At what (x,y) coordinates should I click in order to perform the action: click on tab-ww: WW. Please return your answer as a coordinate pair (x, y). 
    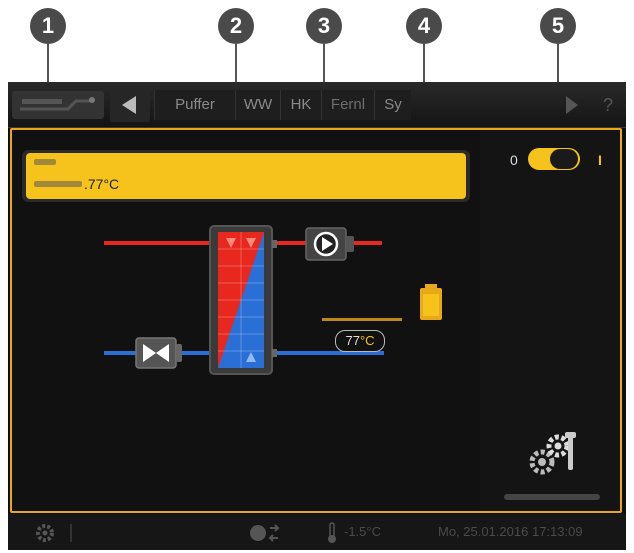
    Looking at the image, I should click on (257, 105).